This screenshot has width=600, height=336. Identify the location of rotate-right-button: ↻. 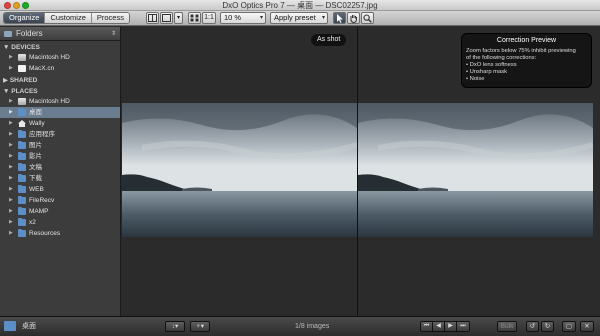
(547, 326).